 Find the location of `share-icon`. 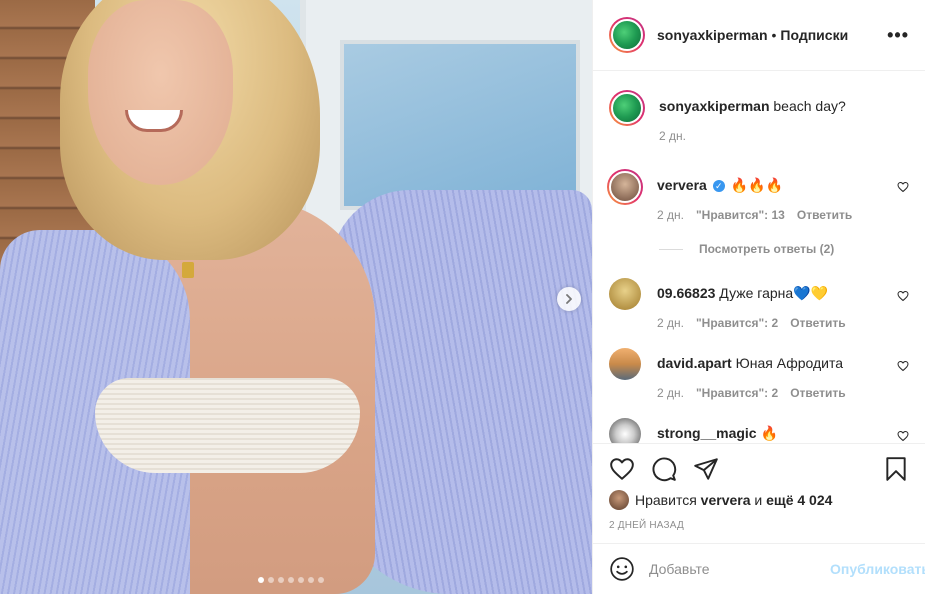

share-icon is located at coordinates (706, 469).